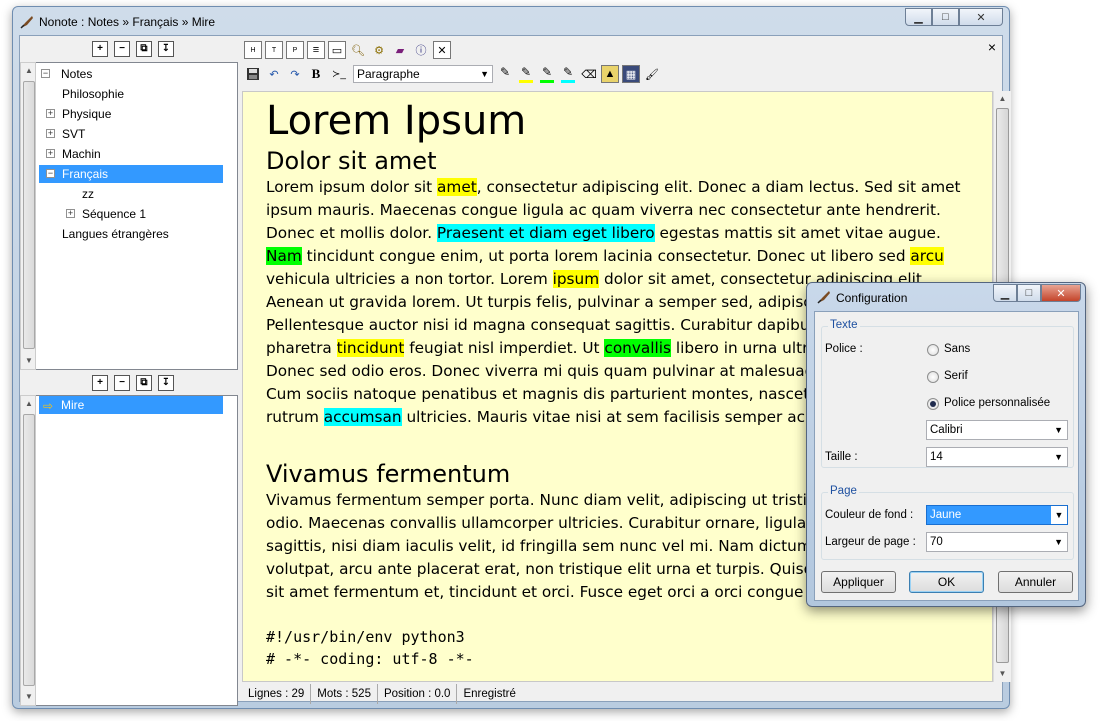 The image size is (1104, 721). I want to click on tree-item: + Machin, so click(123, 154).